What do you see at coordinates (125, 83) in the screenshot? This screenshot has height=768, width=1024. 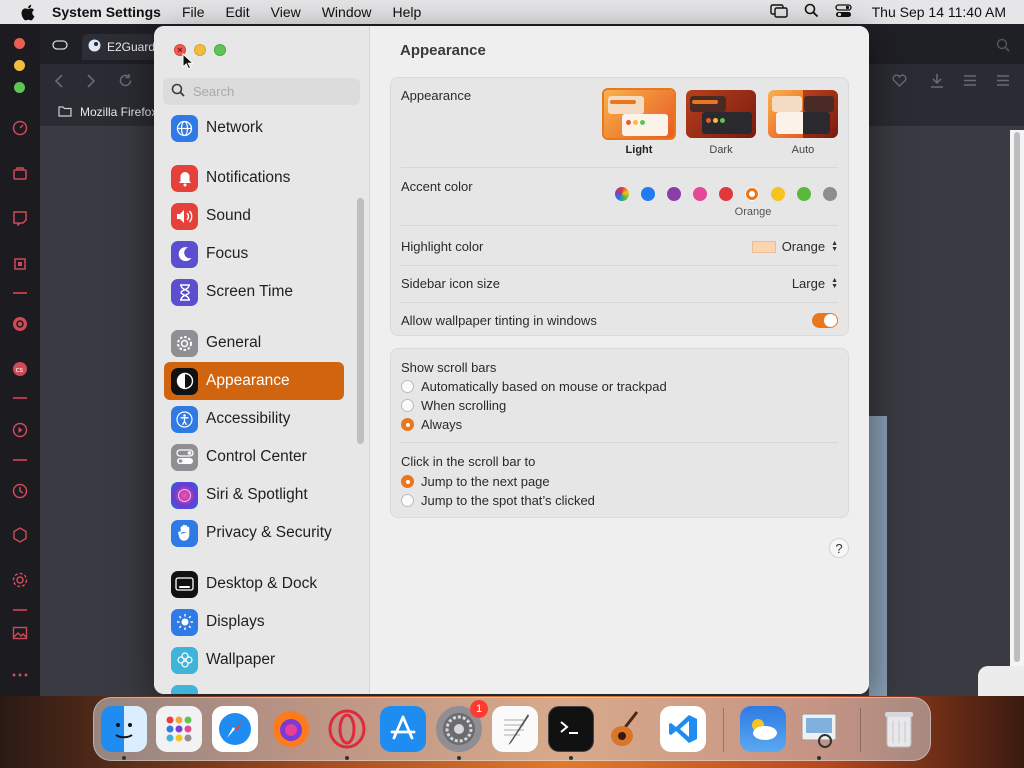 I see `reload-icon` at bounding box center [125, 83].